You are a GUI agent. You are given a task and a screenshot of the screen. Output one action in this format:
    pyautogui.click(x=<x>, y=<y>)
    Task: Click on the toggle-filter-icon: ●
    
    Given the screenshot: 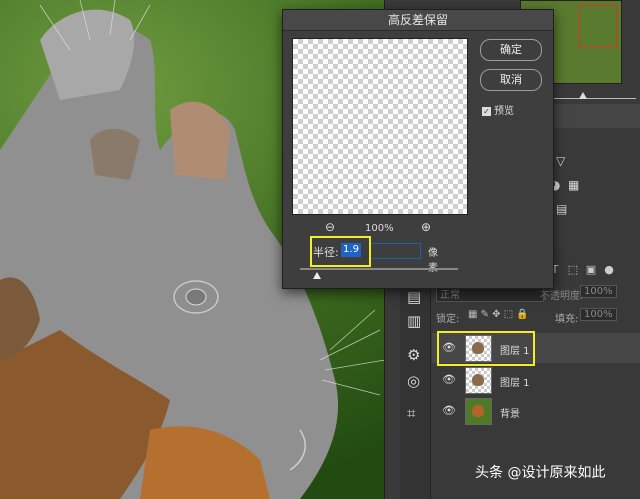 What is the action you would take?
    pyautogui.click(x=609, y=269)
    